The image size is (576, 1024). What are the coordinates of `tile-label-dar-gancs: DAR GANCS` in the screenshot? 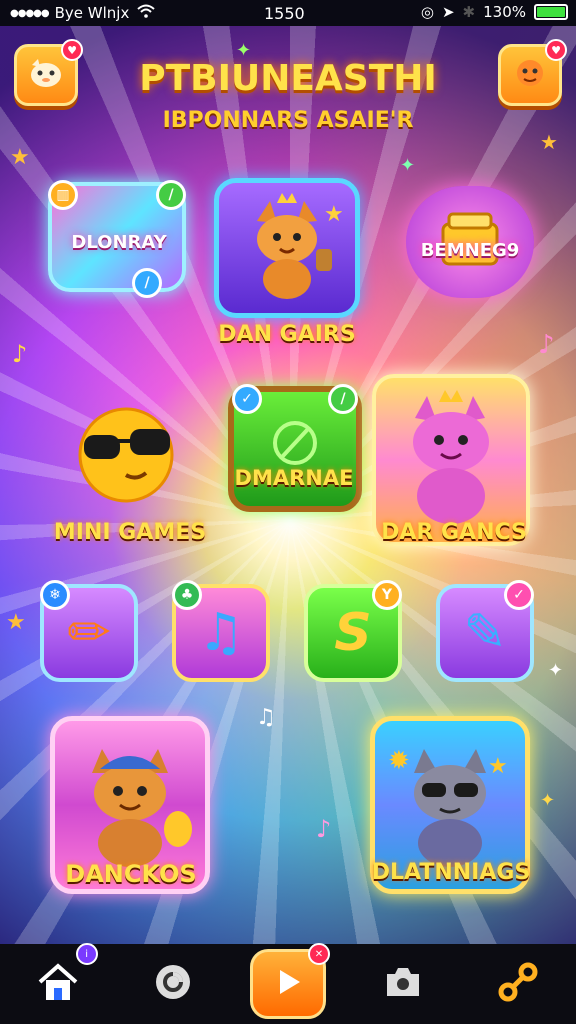 It's located at (454, 532).